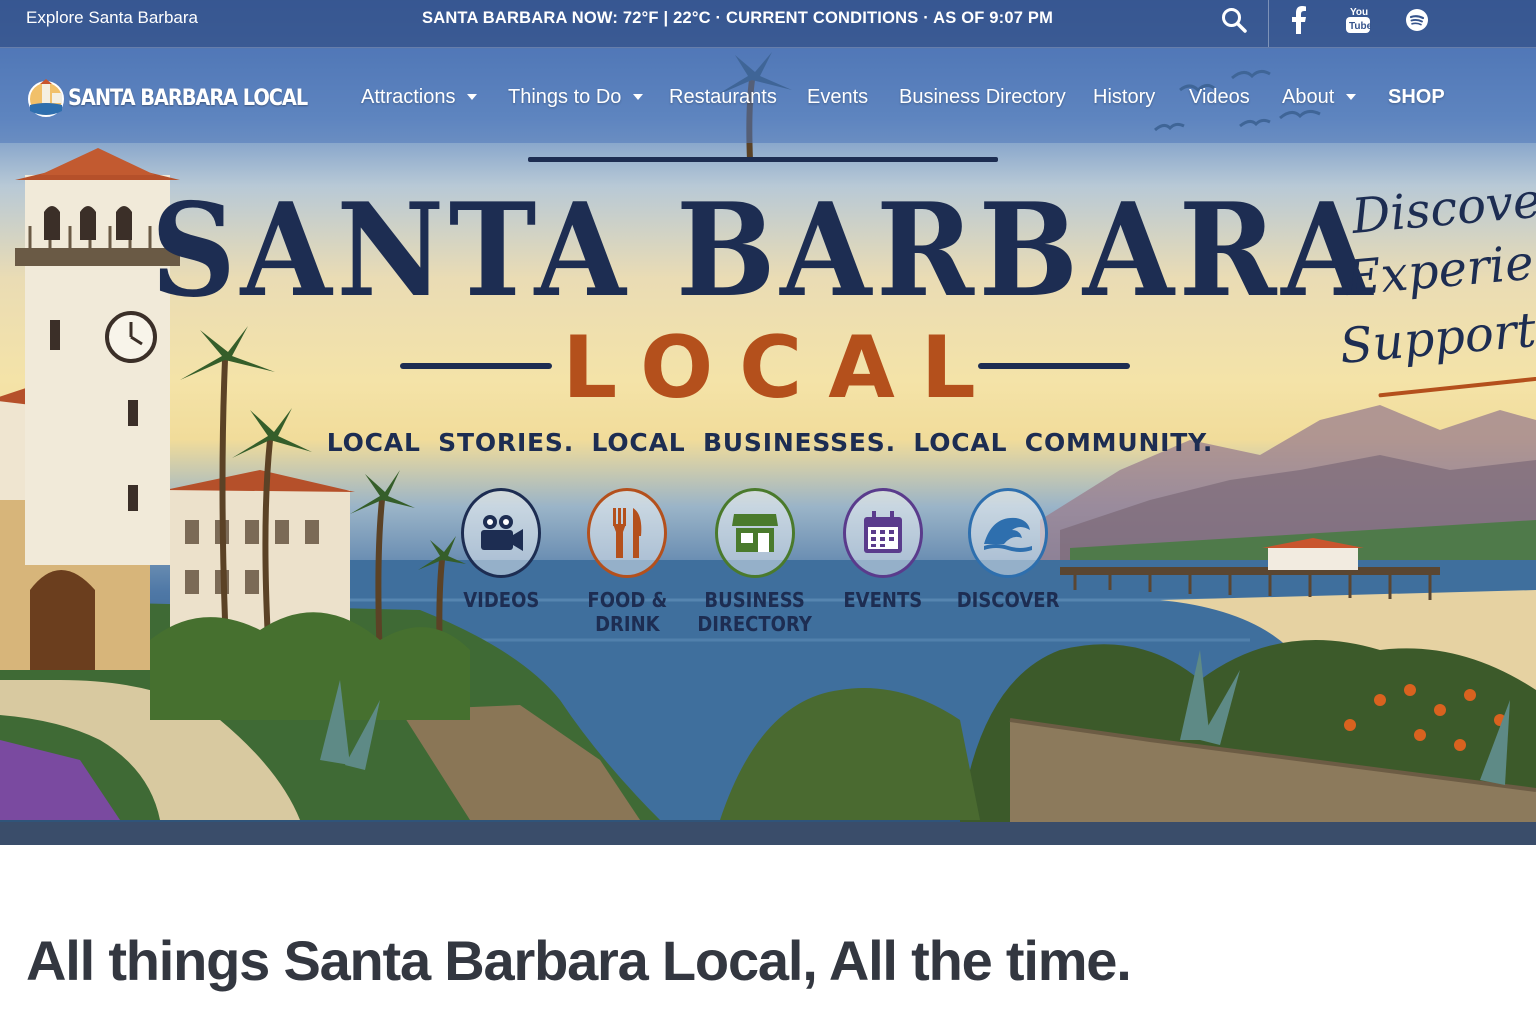 This screenshot has width=1536, height=1024. Describe the element at coordinates (883, 600) in the screenshot. I see `category-label-events: EVENTS` at that location.